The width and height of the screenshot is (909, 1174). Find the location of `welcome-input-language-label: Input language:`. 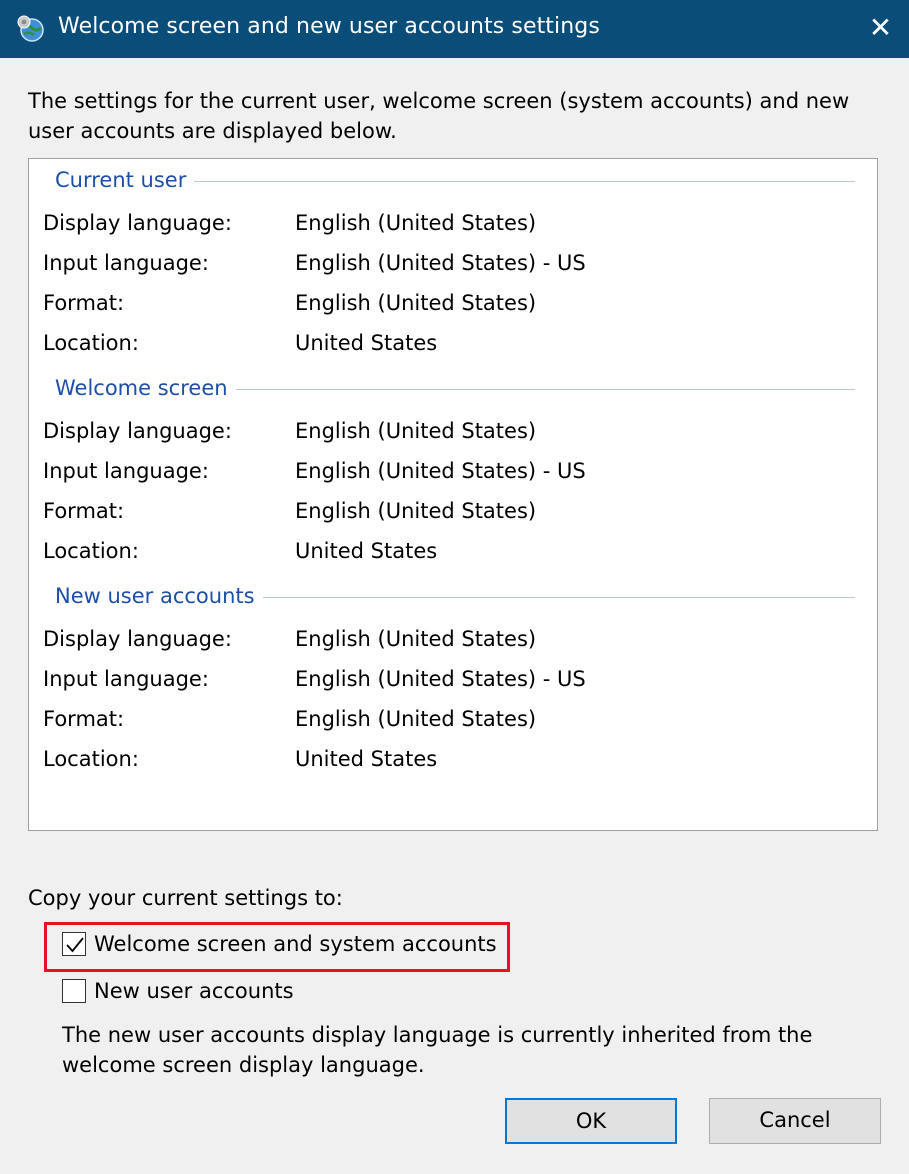

welcome-input-language-label: Input language: is located at coordinates (126, 471).